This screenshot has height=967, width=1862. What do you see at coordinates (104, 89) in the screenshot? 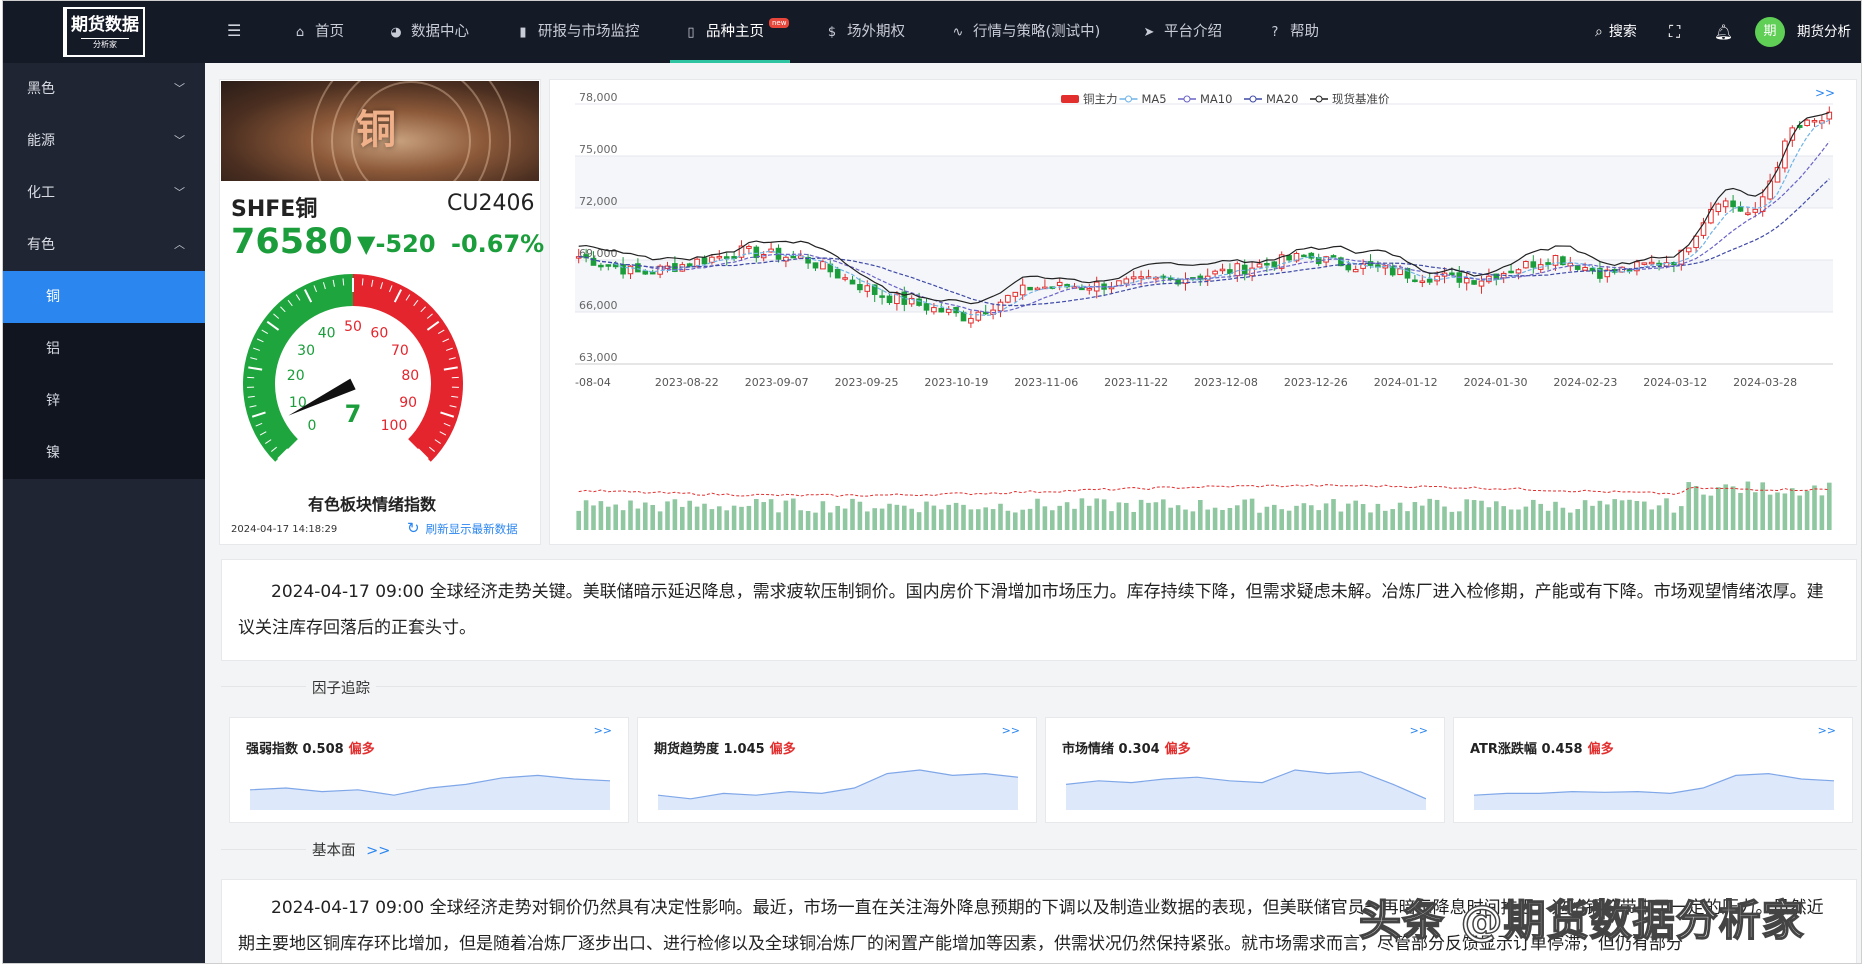
I see `sidebar-group-black: 黑色 ﹀` at bounding box center [104, 89].